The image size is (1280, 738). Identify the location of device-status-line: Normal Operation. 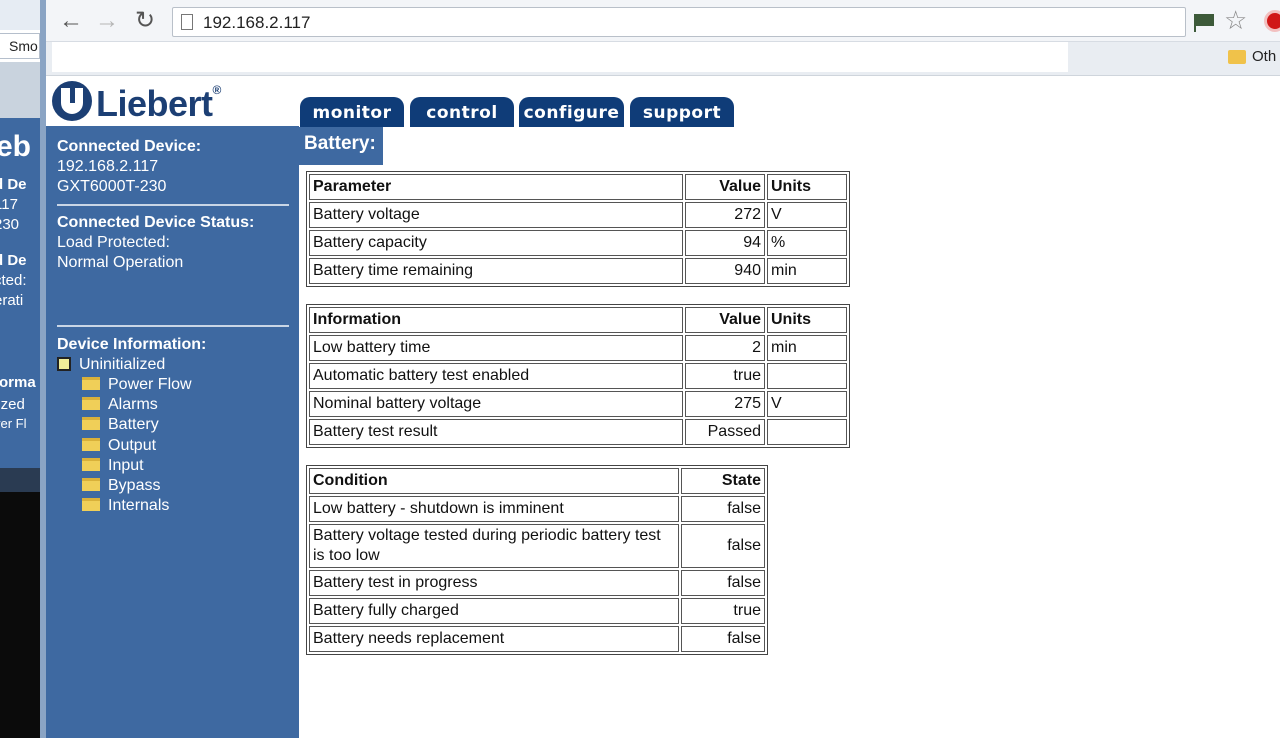
(120, 262).